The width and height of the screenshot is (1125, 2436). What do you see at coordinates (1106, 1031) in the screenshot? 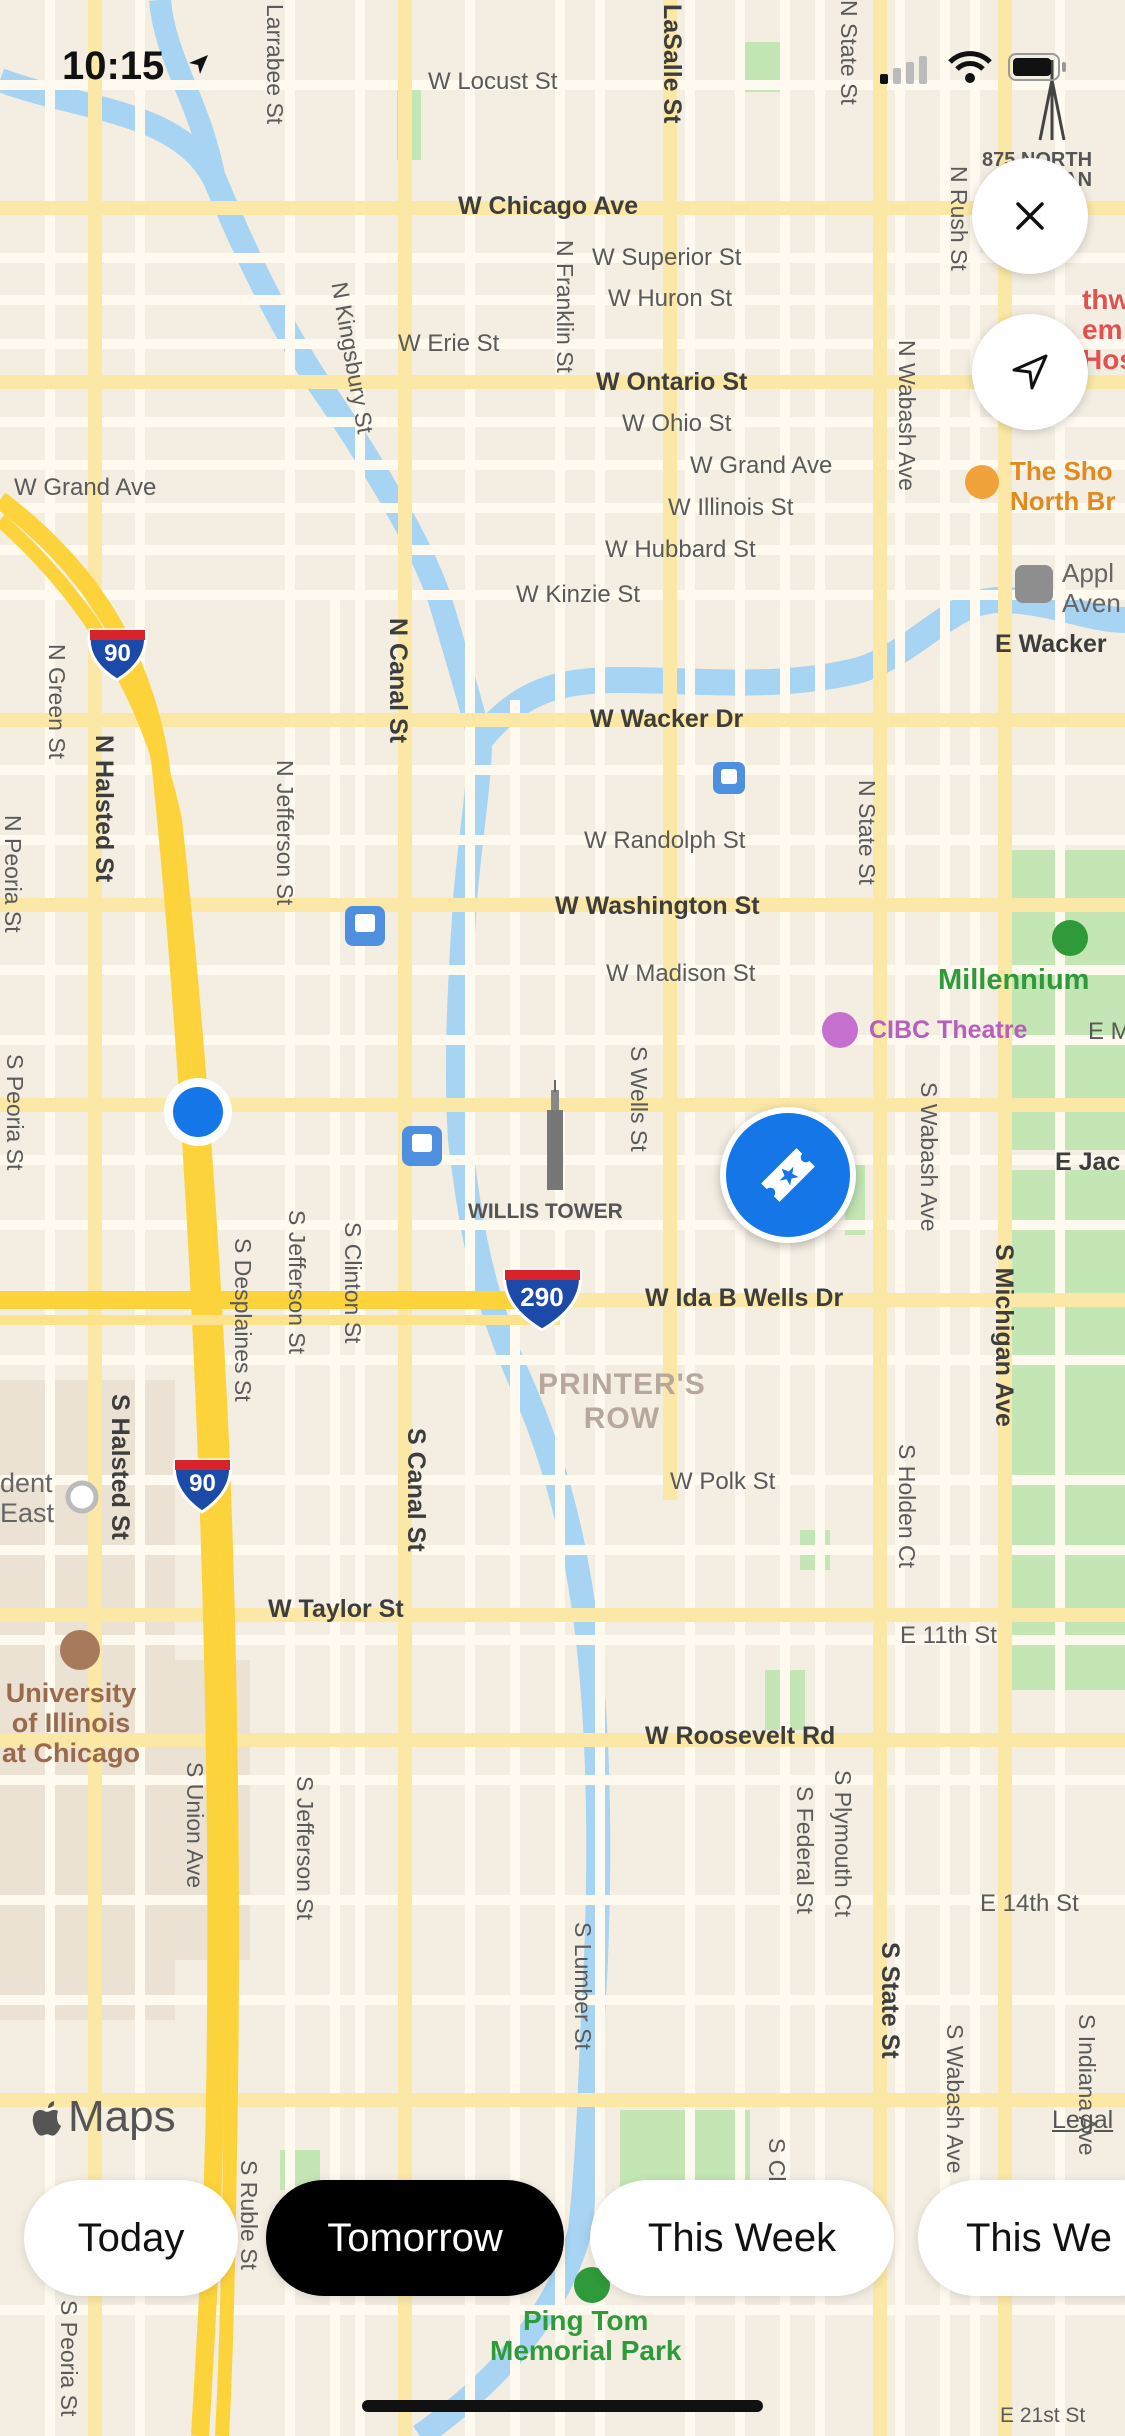
I see `street-label: E M` at bounding box center [1106, 1031].